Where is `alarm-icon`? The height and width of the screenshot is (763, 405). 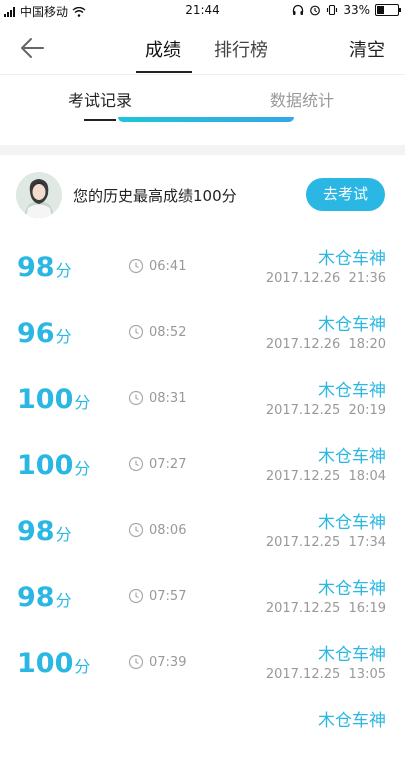
alarm-icon is located at coordinates (315, 10).